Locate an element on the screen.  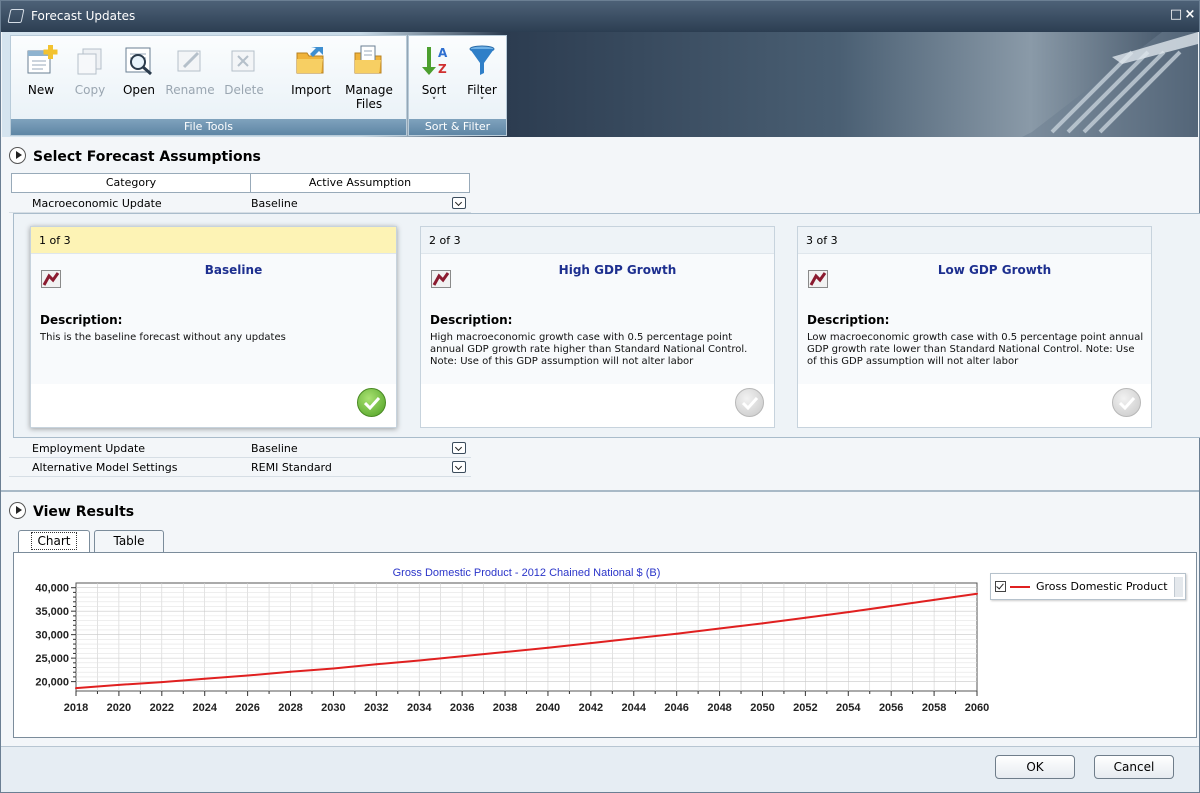
x-tick-label: 2042 is located at coordinates (591, 707).